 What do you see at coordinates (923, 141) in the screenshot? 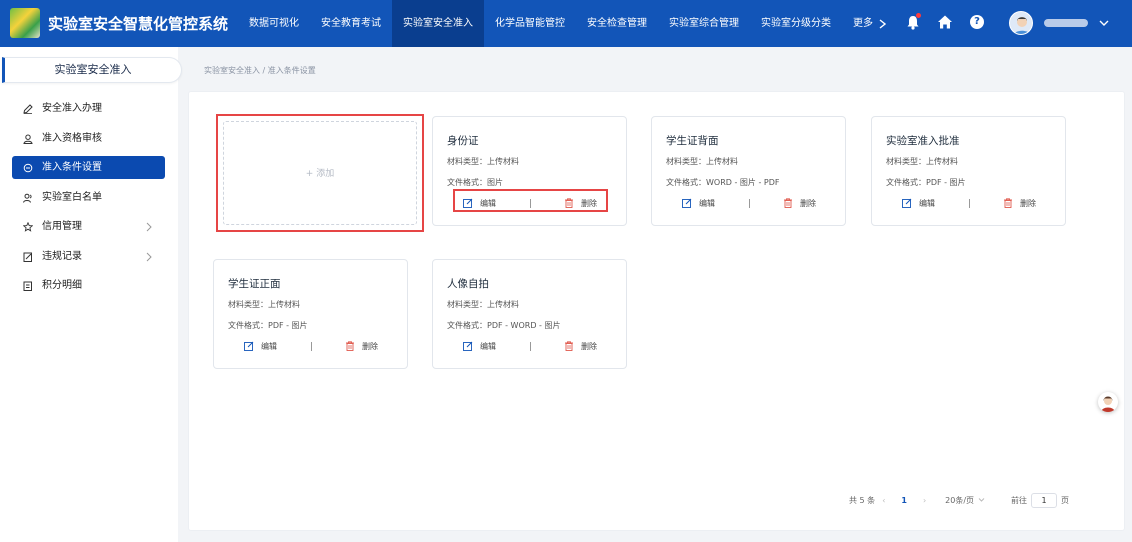
I see `card-title: 实验室准入批准` at bounding box center [923, 141].